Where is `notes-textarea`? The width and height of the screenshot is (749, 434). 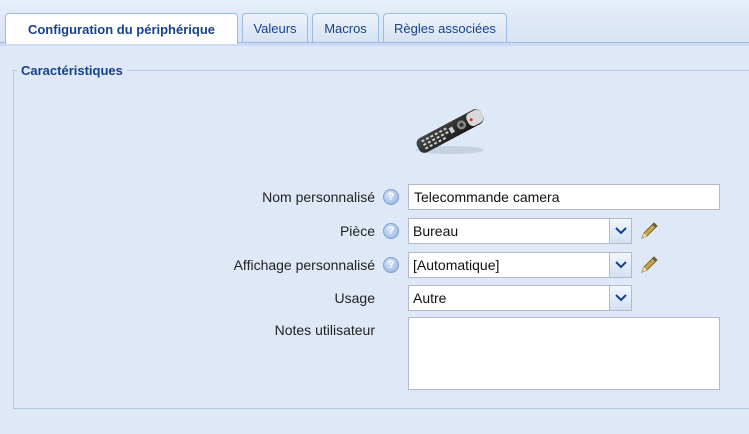
notes-textarea is located at coordinates (564, 353).